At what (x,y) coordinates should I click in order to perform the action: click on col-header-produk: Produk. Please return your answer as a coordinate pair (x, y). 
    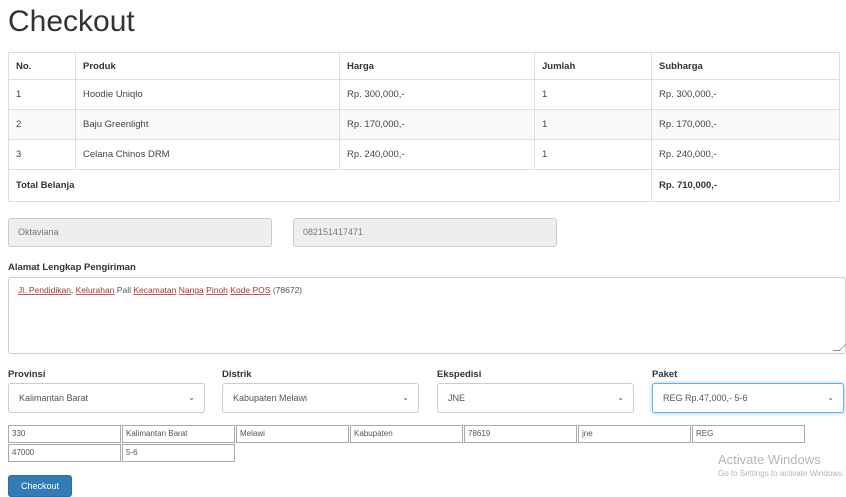
    Looking at the image, I should click on (207, 66).